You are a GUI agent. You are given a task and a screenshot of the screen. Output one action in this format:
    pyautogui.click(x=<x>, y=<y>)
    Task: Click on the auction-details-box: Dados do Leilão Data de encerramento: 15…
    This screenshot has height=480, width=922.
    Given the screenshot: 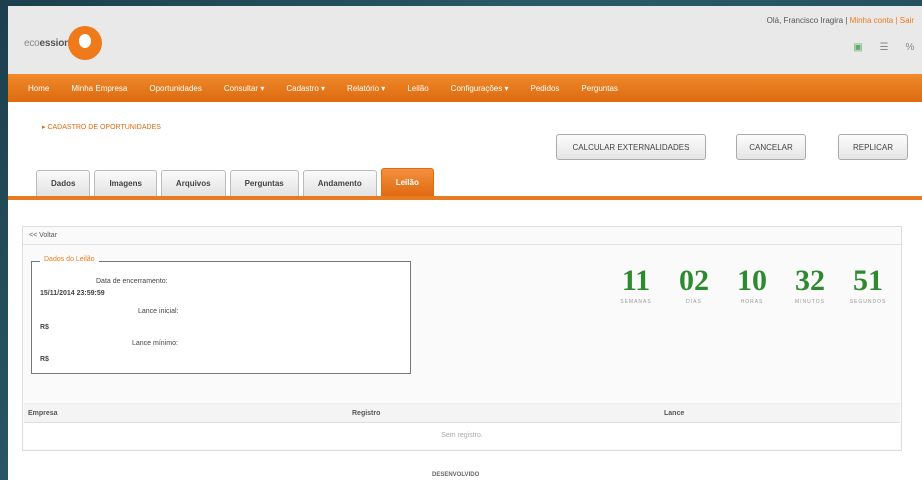 What is the action you would take?
    pyautogui.click(x=221, y=315)
    